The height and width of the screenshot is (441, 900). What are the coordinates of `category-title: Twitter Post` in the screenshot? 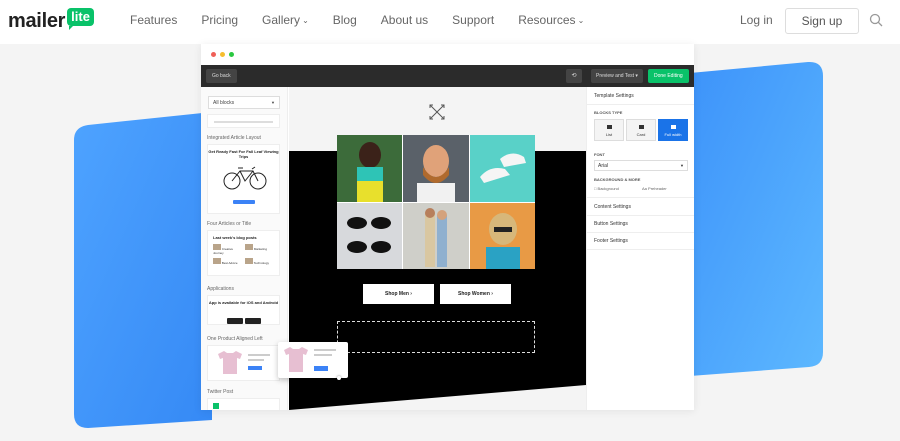 It's located at (220, 392).